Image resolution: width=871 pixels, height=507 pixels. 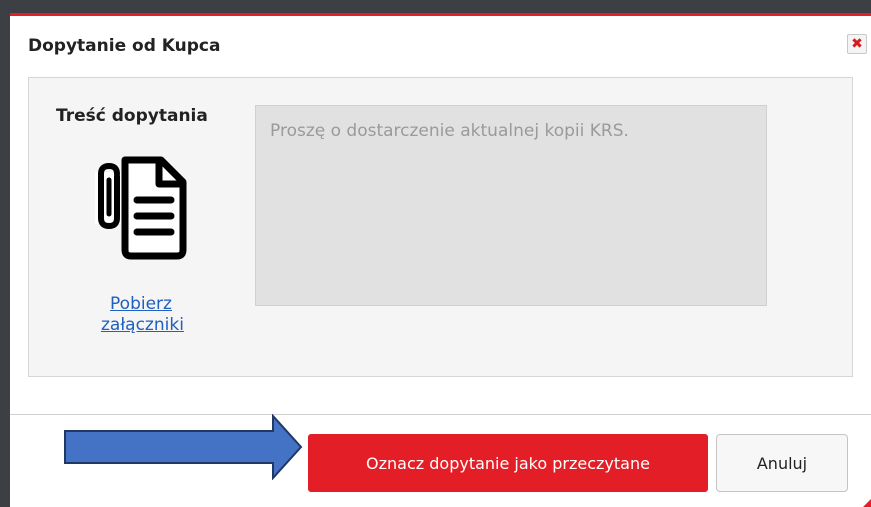 I want to click on close-button: ✖, so click(x=857, y=44).